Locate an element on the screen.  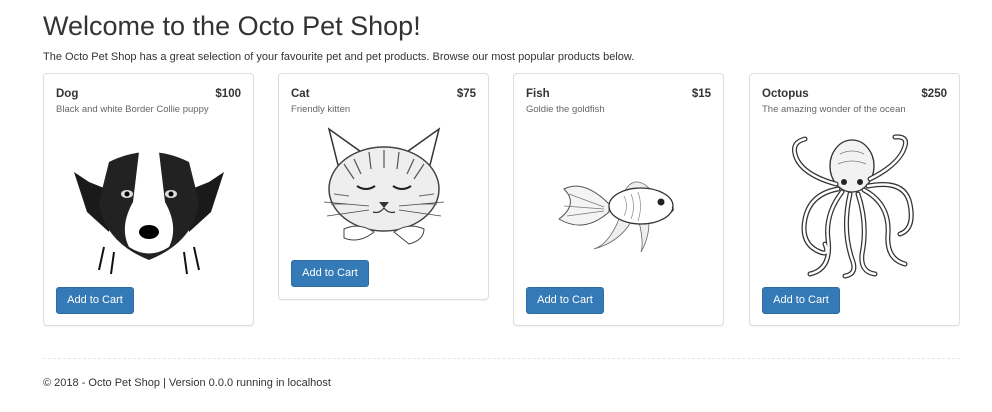
product-card-fish: Fish $15 Goldie the goldfish Add to Cart is located at coordinates (618, 199).